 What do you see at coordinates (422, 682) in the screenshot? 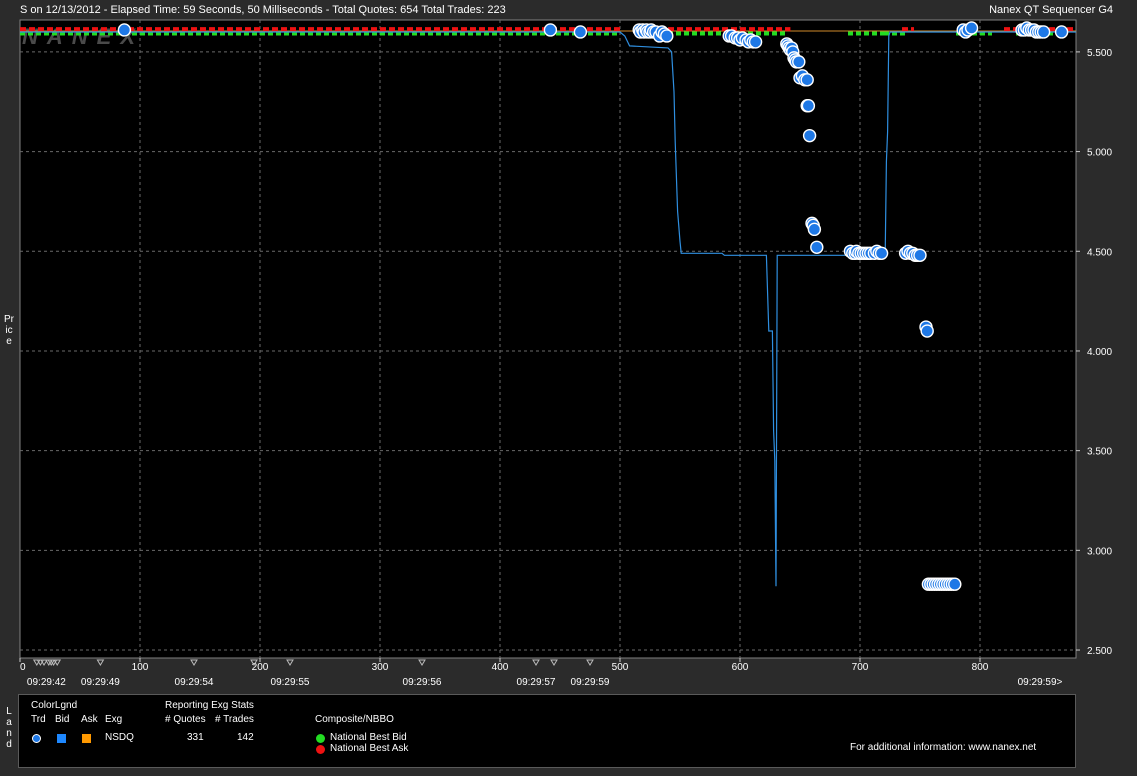
I see `time-label: 09:29:56` at bounding box center [422, 682].